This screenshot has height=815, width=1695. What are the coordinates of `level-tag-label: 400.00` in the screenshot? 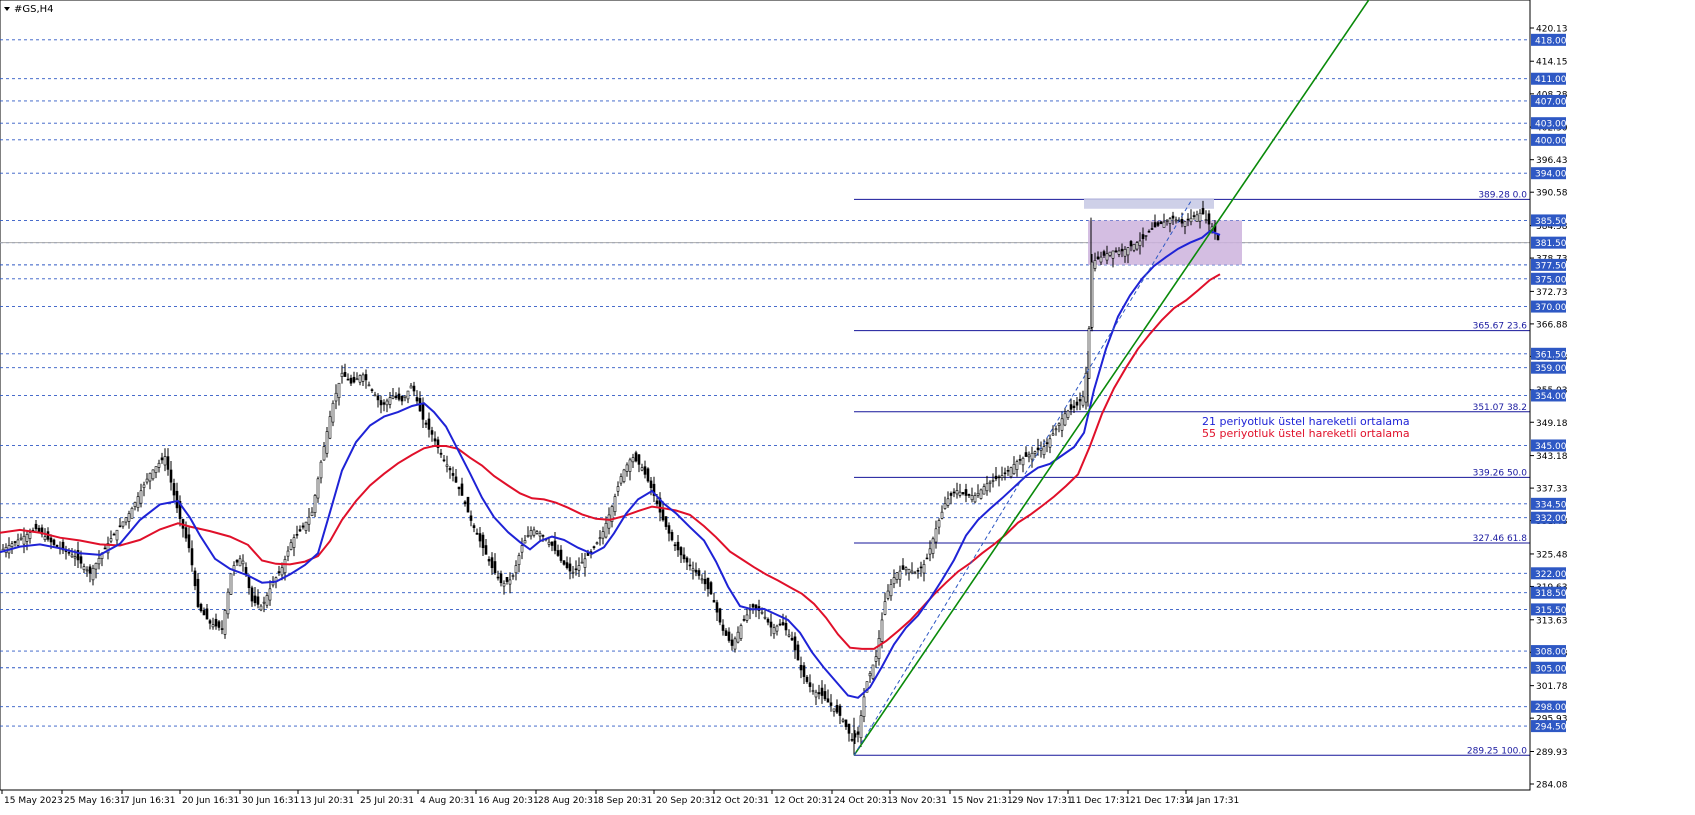 It's located at (1551, 141).